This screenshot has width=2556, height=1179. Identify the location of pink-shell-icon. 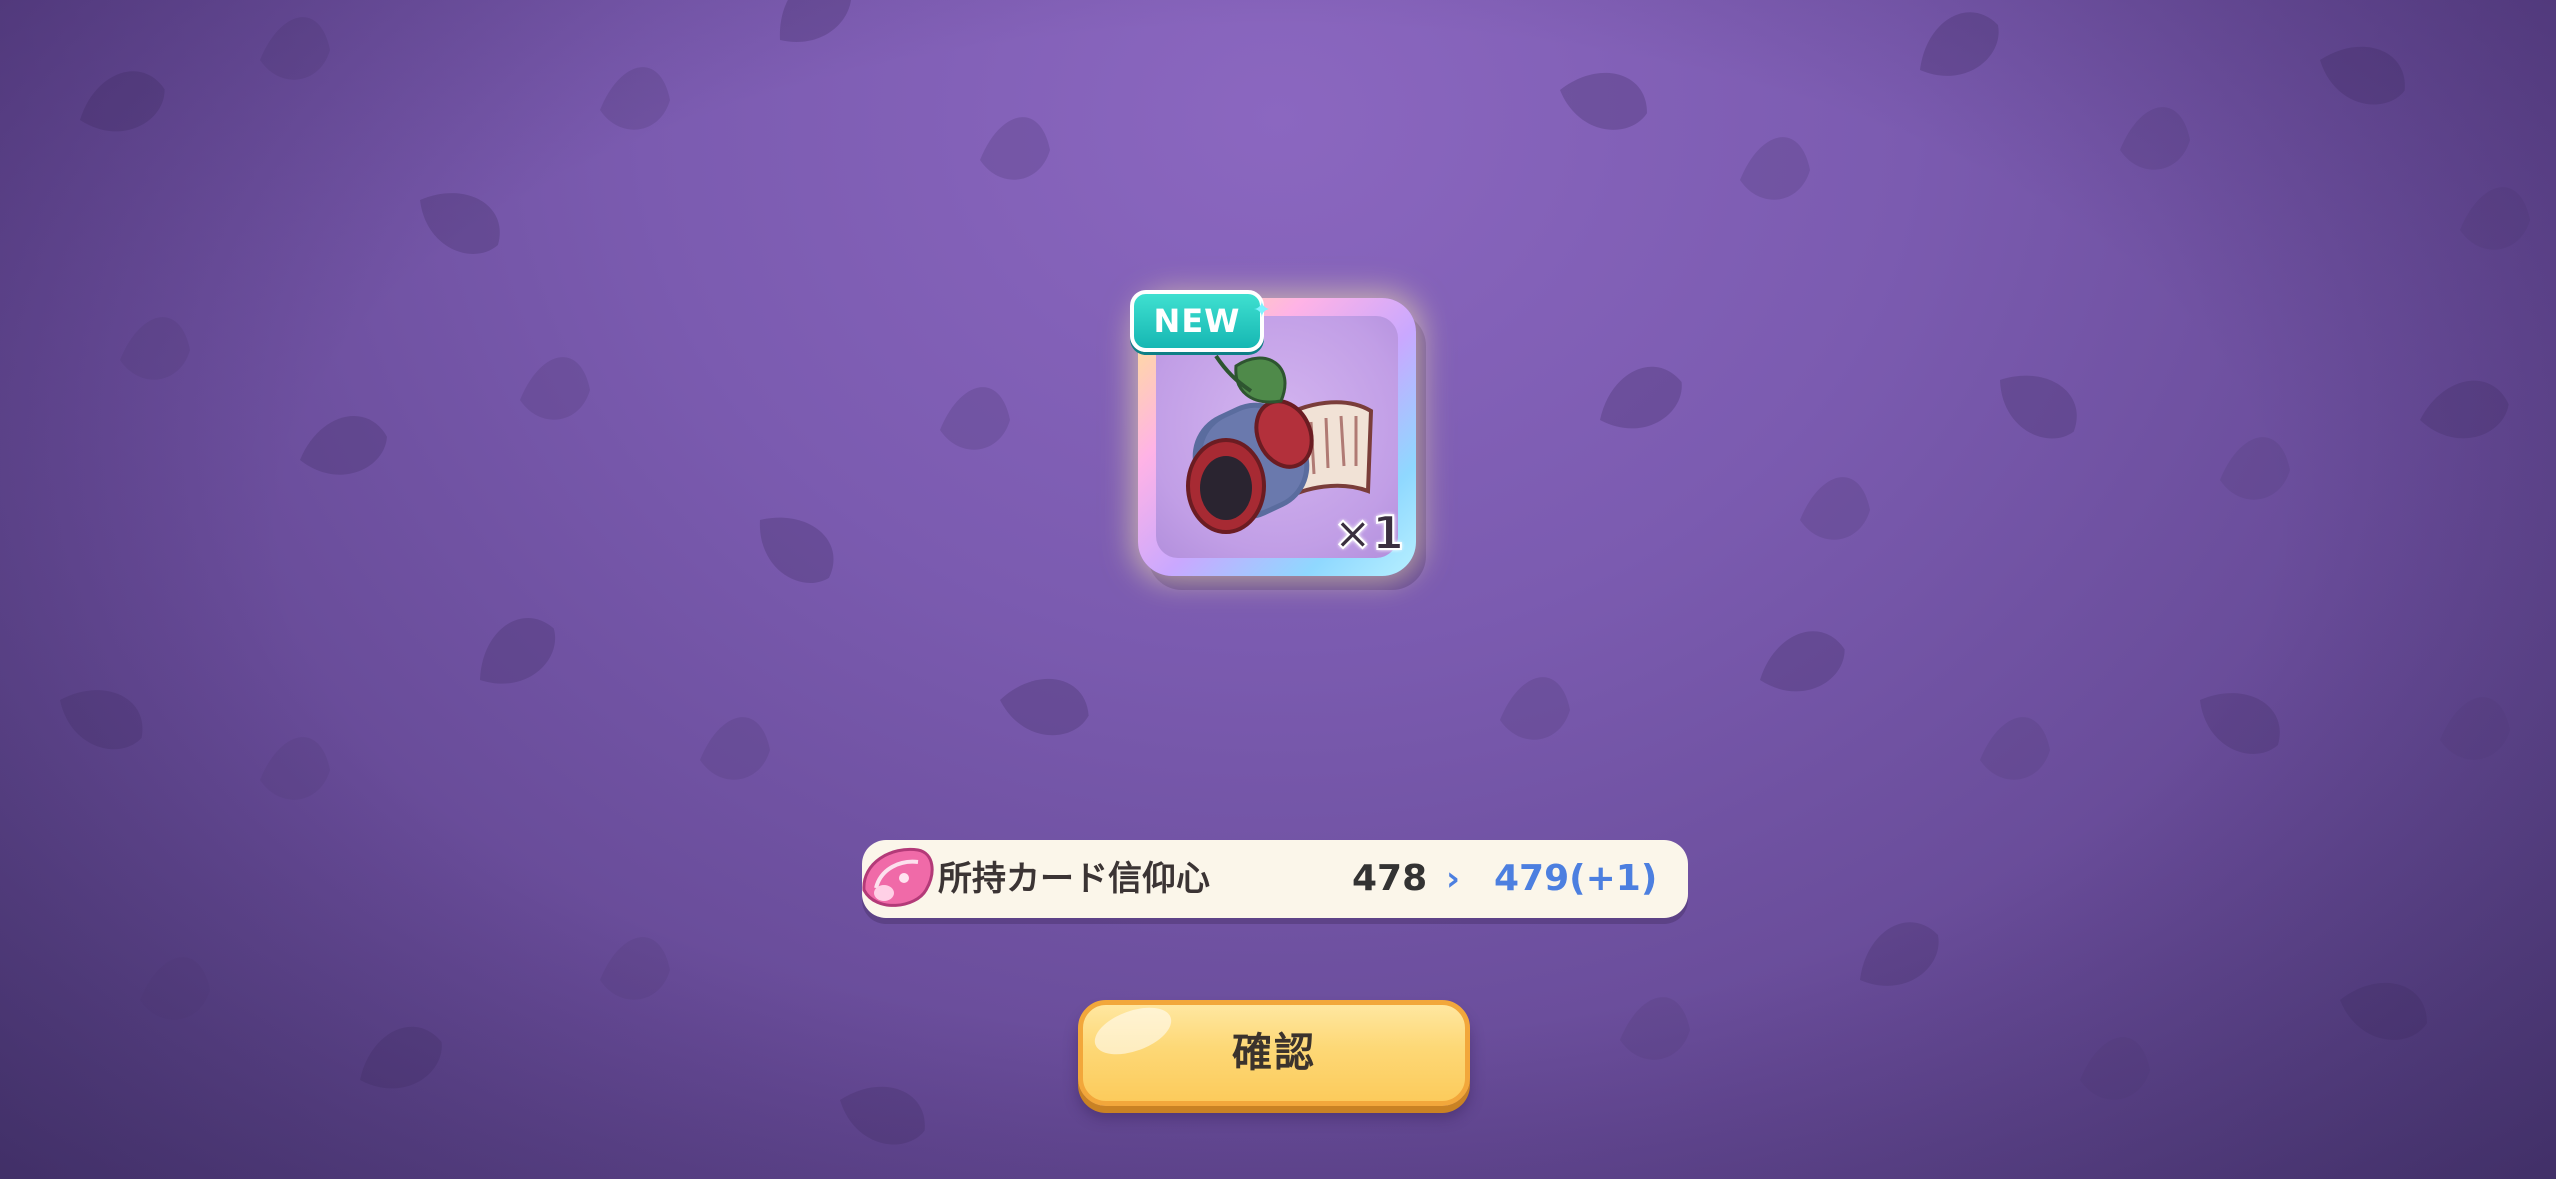
(898, 877).